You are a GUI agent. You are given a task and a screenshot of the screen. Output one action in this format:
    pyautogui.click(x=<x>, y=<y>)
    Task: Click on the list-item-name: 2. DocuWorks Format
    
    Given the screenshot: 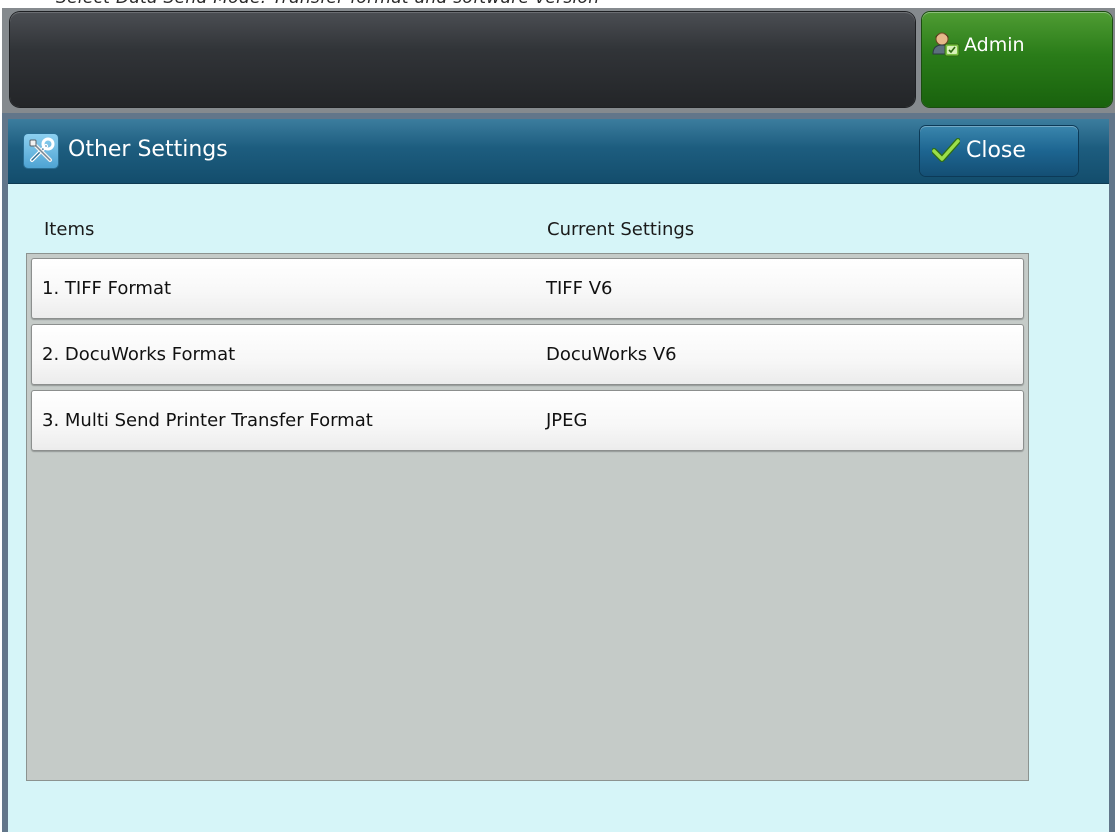 What is the action you would take?
    pyautogui.click(x=139, y=354)
    